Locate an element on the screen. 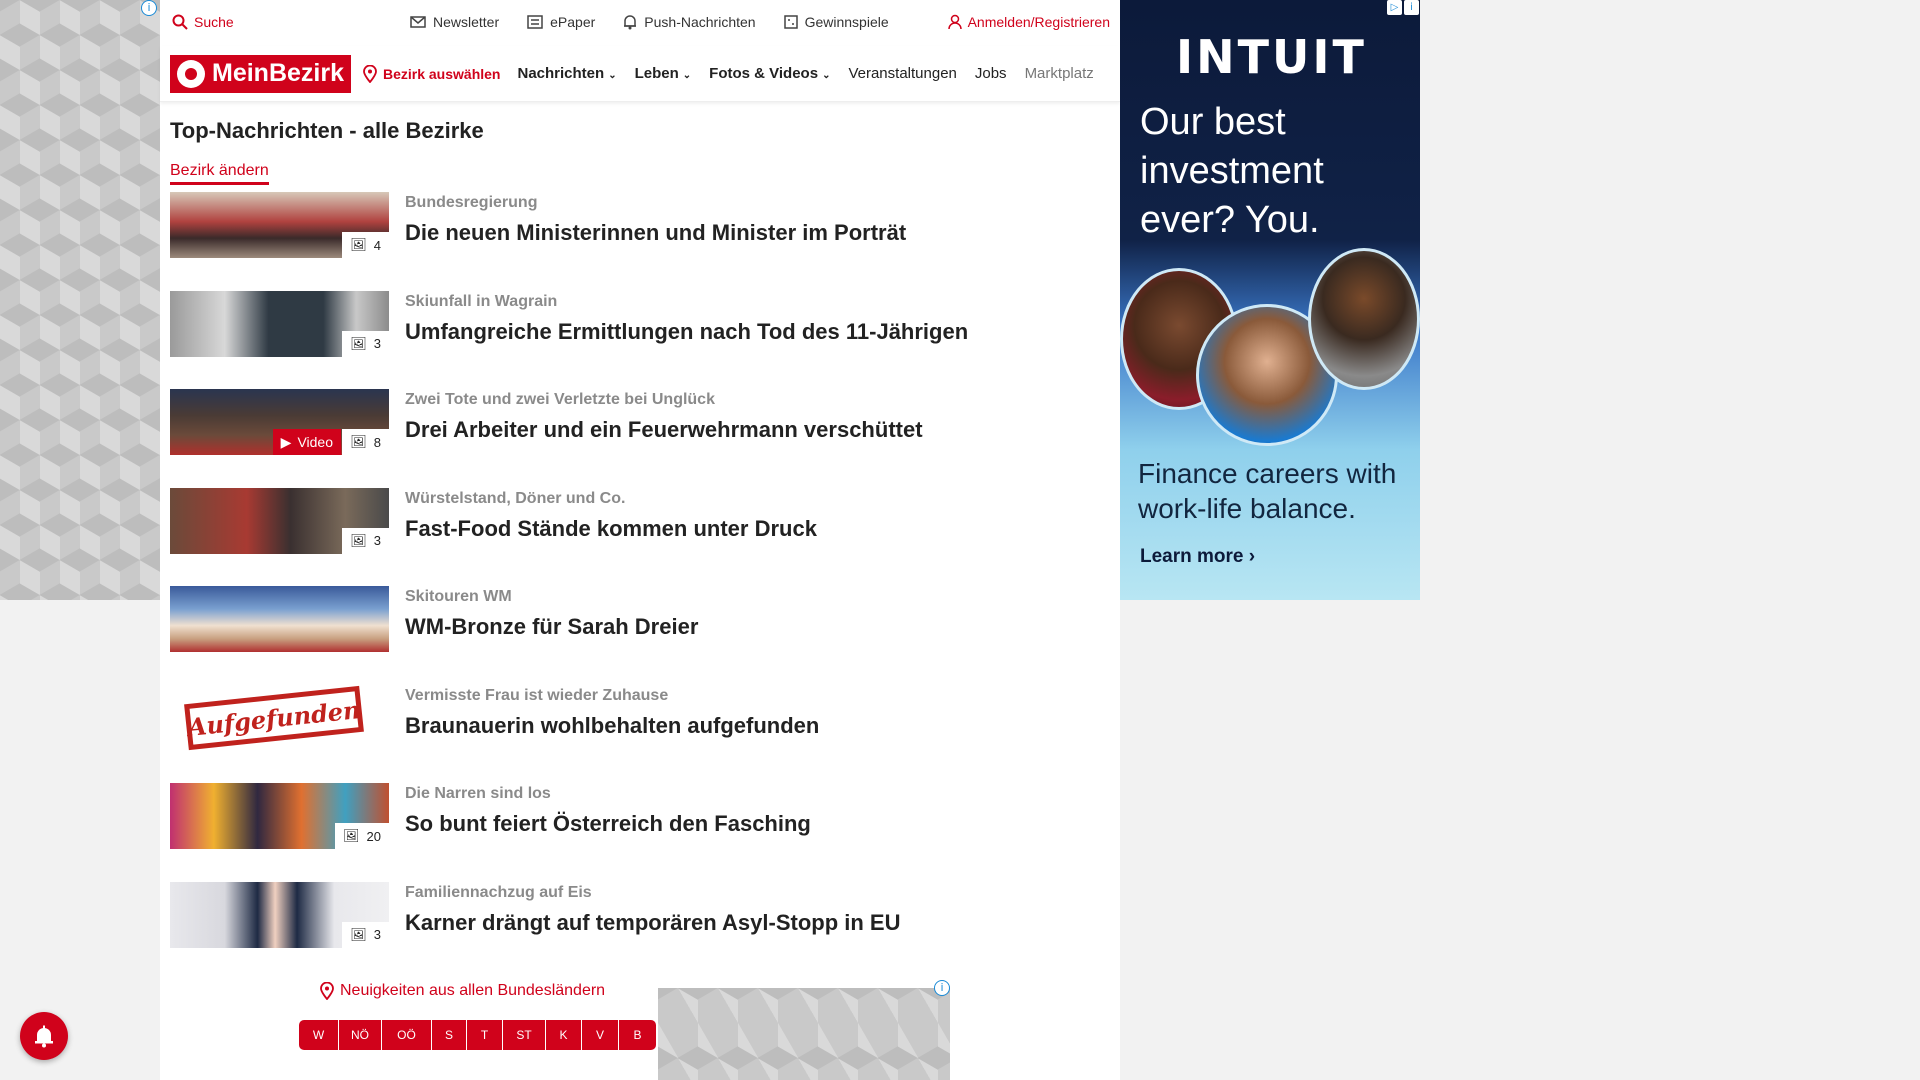 The image size is (1920, 1080). newspaper-icon is located at coordinates (535, 22).